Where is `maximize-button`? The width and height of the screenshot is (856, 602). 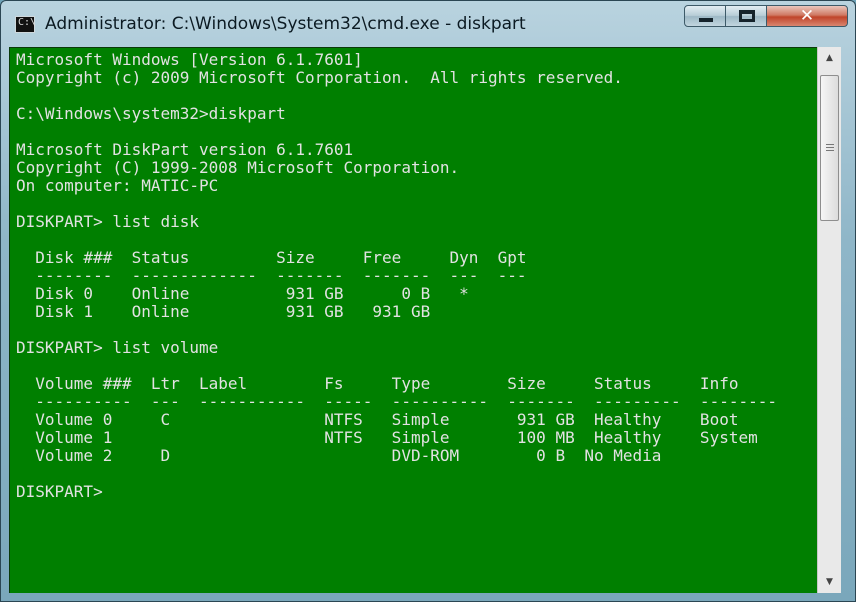
maximize-button is located at coordinates (746, 16).